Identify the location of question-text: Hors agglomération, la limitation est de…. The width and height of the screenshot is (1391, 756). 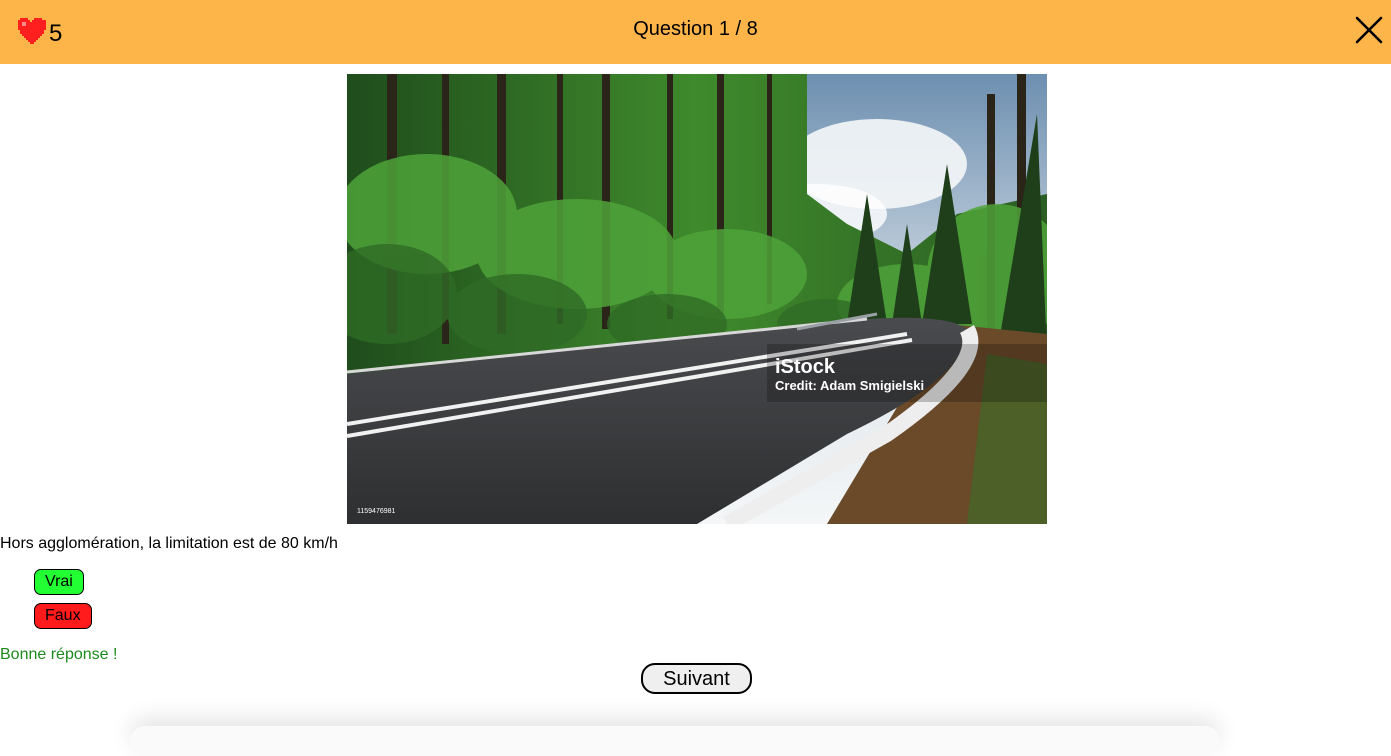
(169, 543).